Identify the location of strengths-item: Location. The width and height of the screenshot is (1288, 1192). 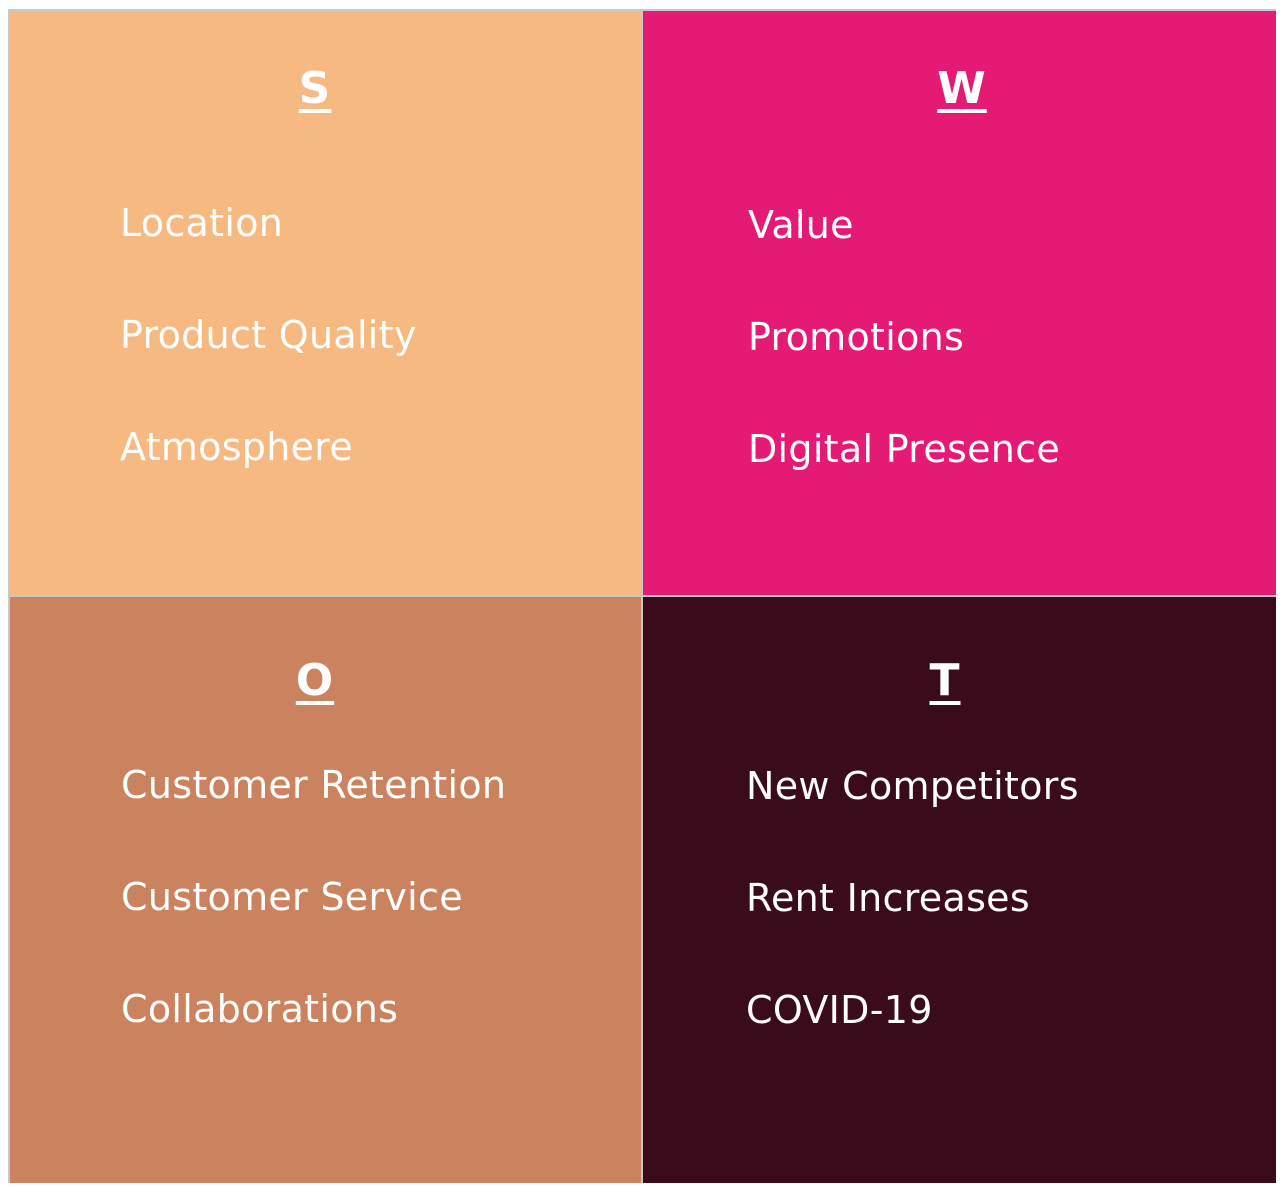
(202, 223).